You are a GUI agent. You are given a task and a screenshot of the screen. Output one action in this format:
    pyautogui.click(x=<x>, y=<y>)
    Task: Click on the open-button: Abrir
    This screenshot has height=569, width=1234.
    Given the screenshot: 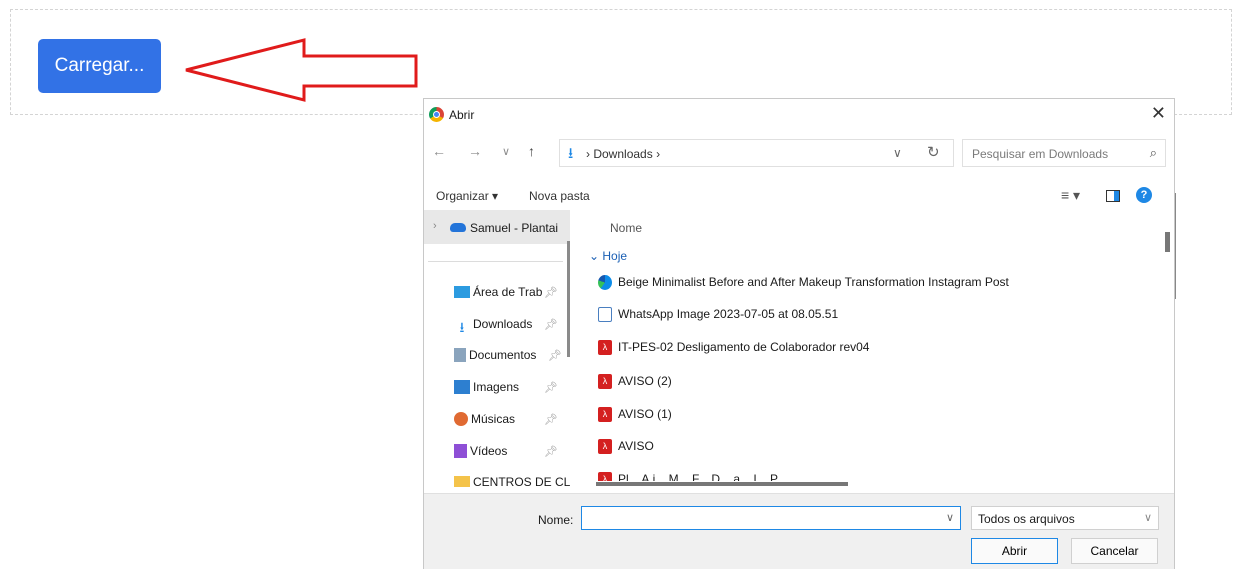 What is the action you would take?
    pyautogui.click(x=1014, y=551)
    